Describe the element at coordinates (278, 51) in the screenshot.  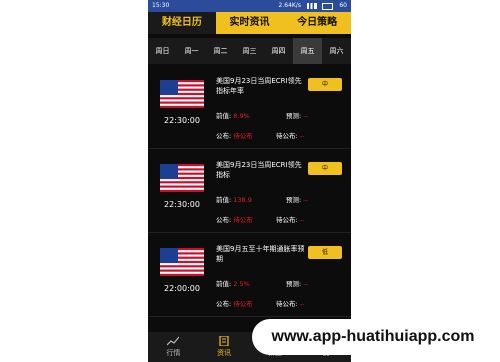
I see `weekday-thu: 周四` at that location.